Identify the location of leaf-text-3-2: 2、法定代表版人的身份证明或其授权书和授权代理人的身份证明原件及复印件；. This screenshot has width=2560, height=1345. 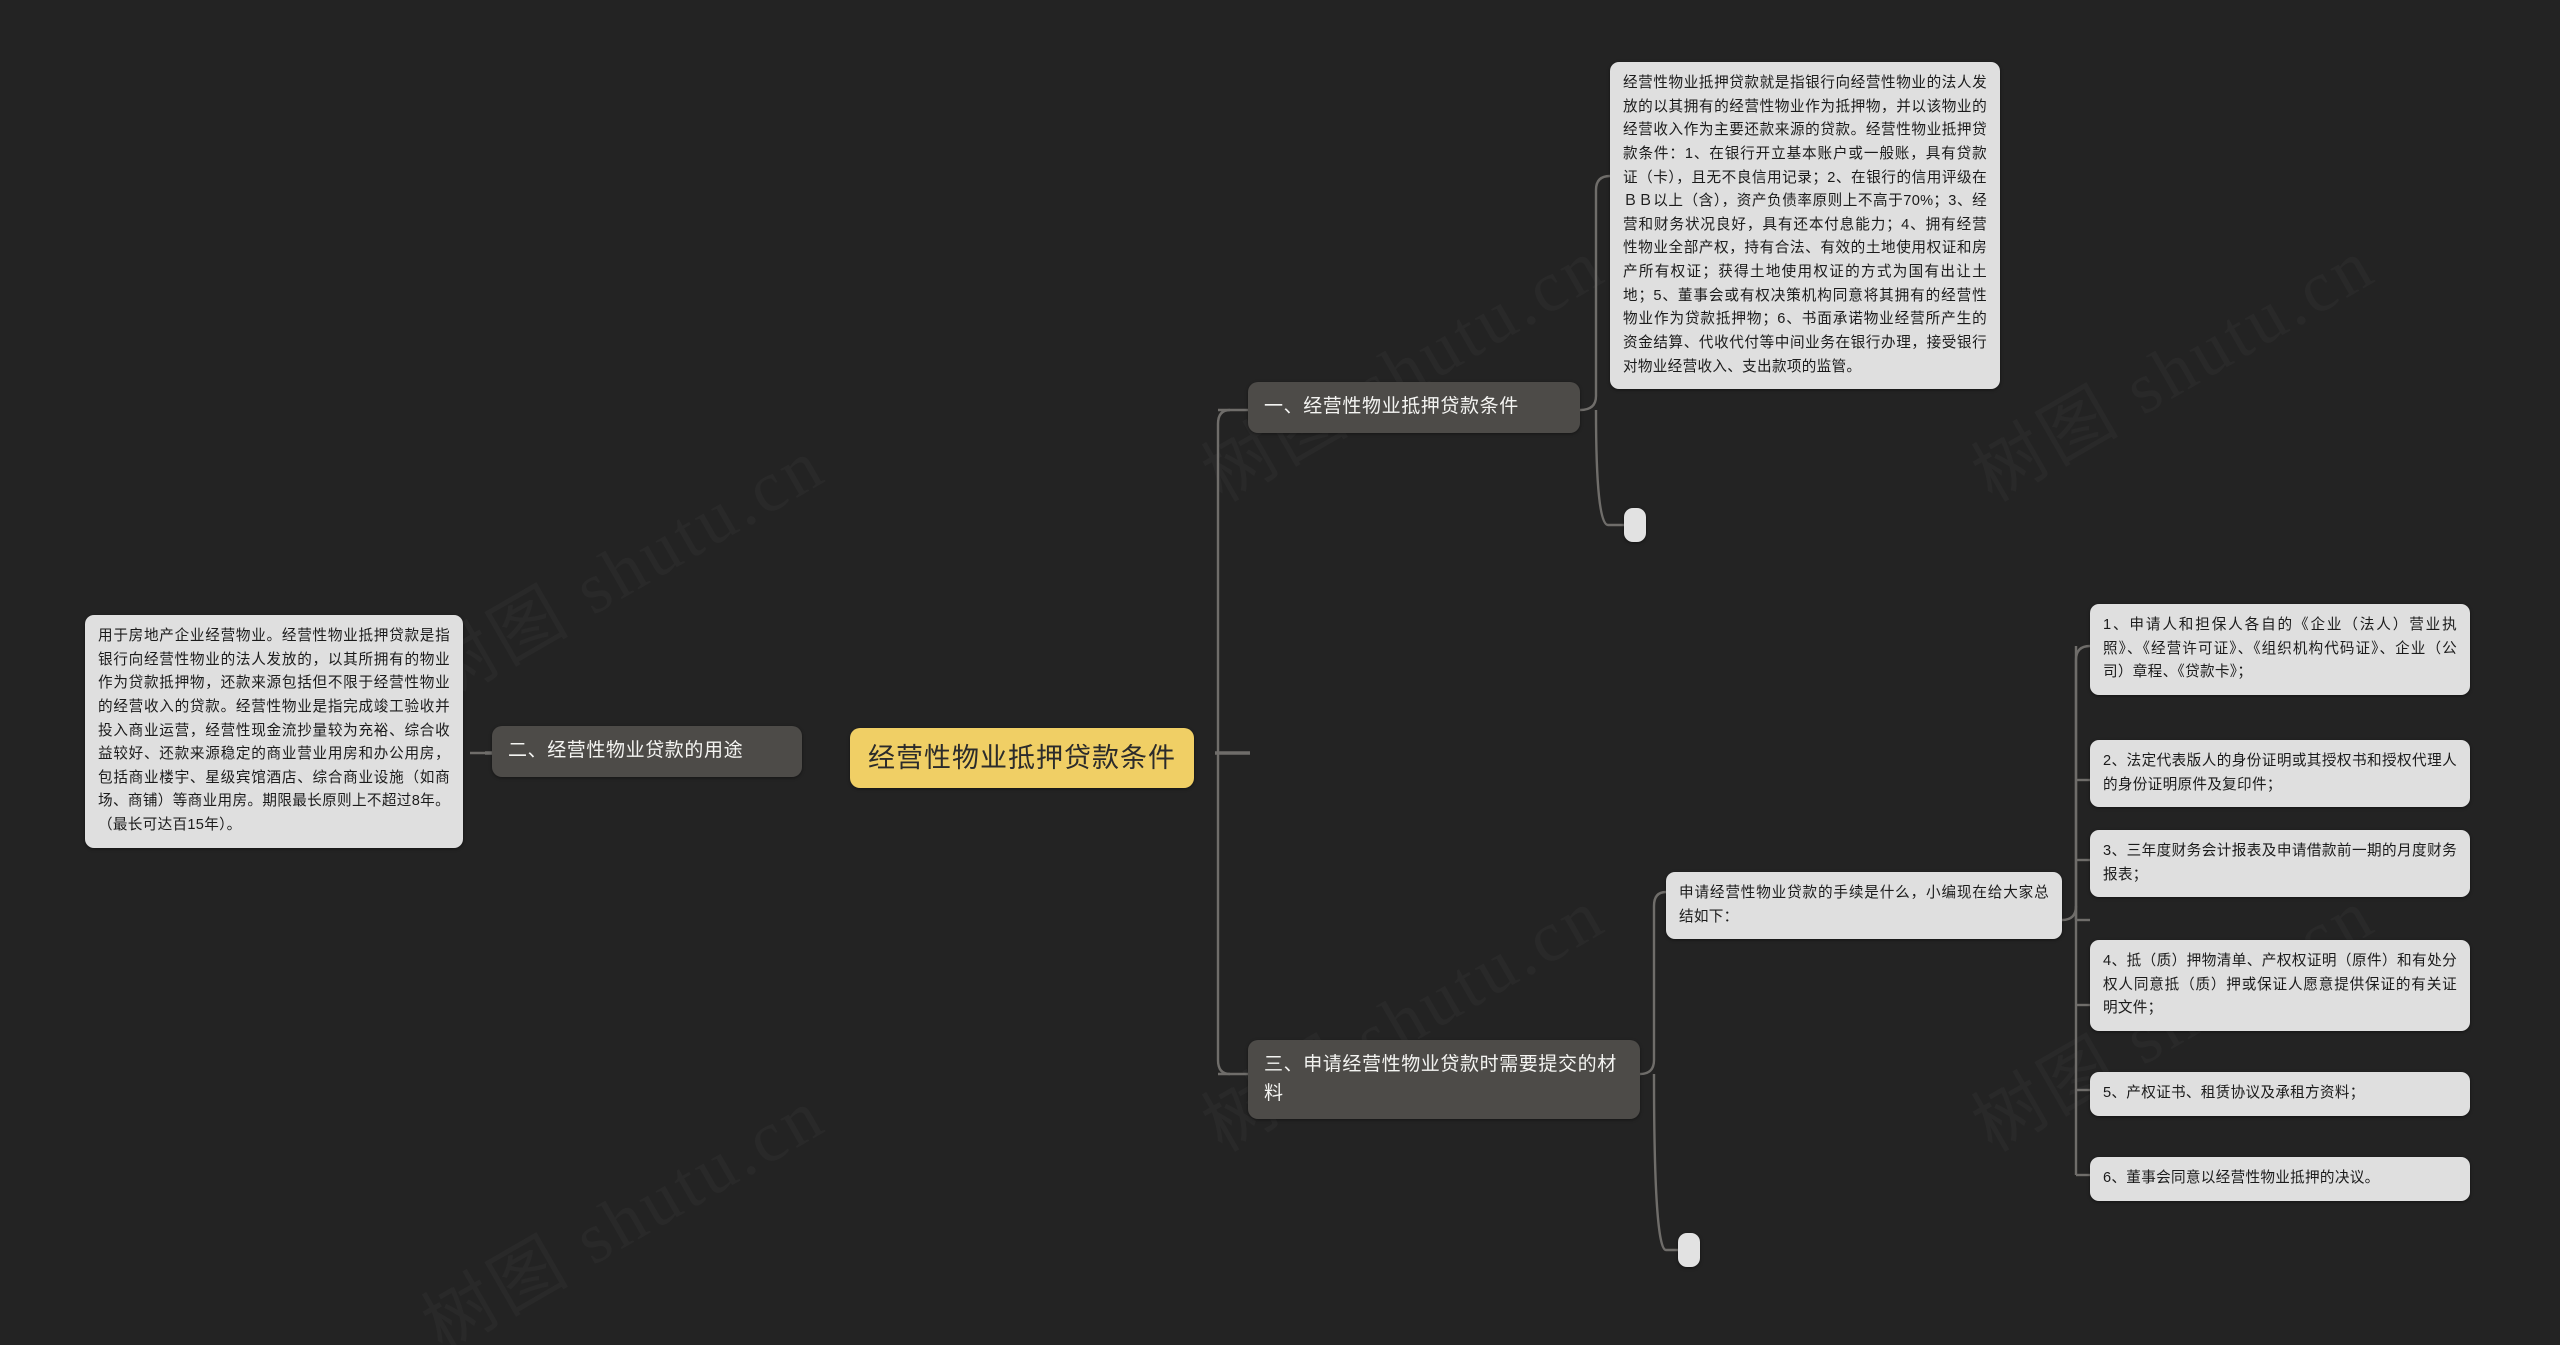
(2280, 773).